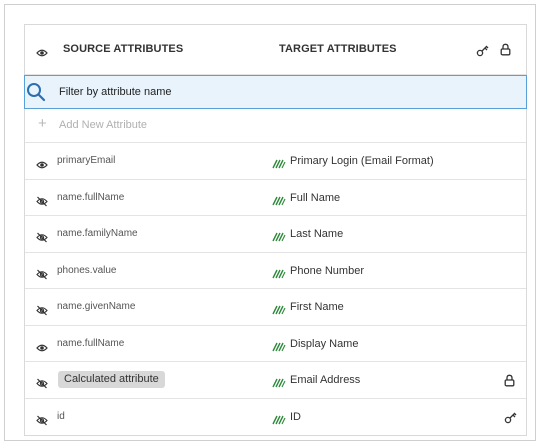 The height and width of the screenshot is (447, 542). I want to click on source-attribute-name: name.givenName, so click(96, 306).